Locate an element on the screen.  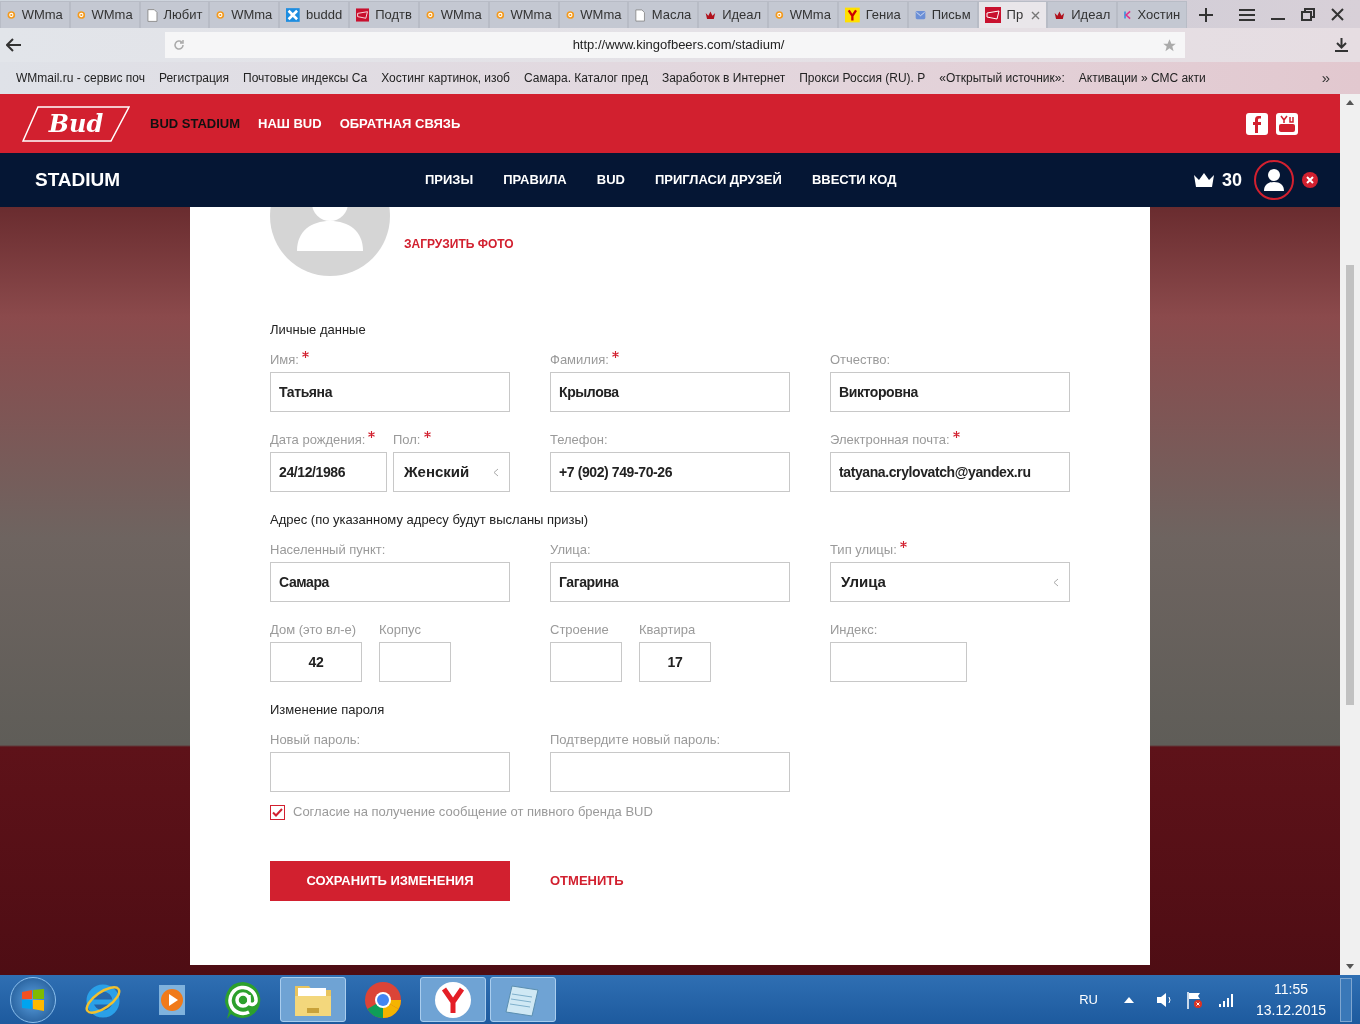
header-nav-link: НАШ BUD is located at coordinates (290, 123).